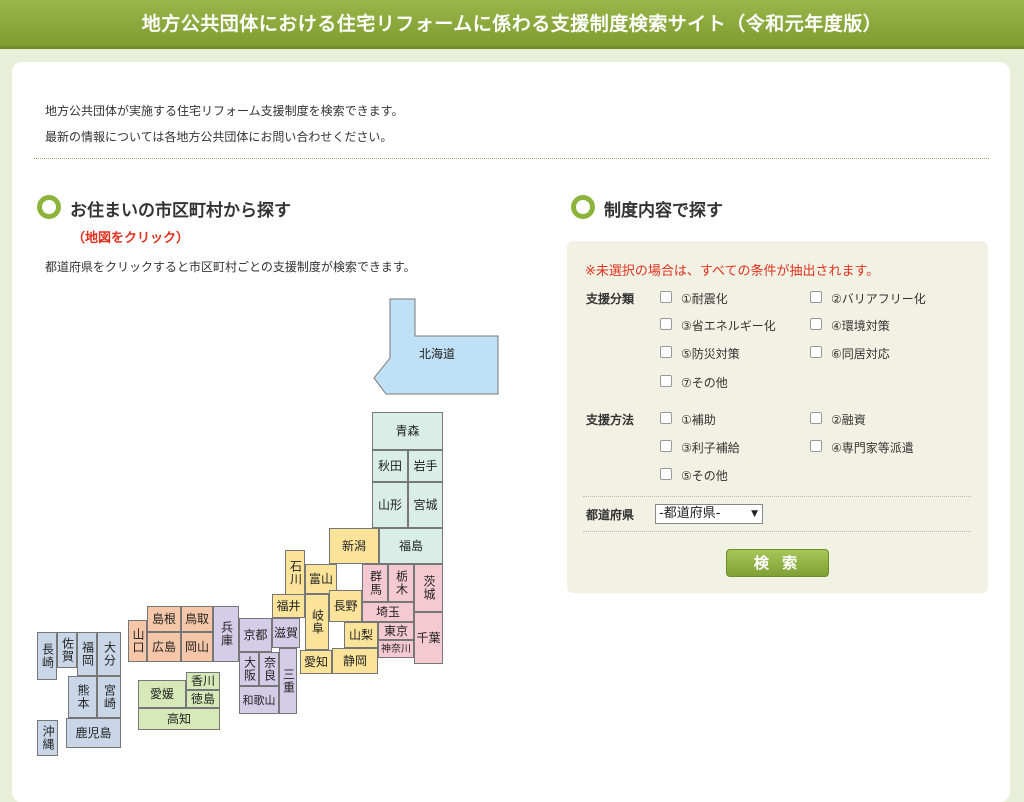 The width and height of the screenshot is (1024, 802). I want to click on site-title: 地方公共団体における住宅リフォームに係わる支援制度検索サイト（令和元年度版）, so click(512, 24).